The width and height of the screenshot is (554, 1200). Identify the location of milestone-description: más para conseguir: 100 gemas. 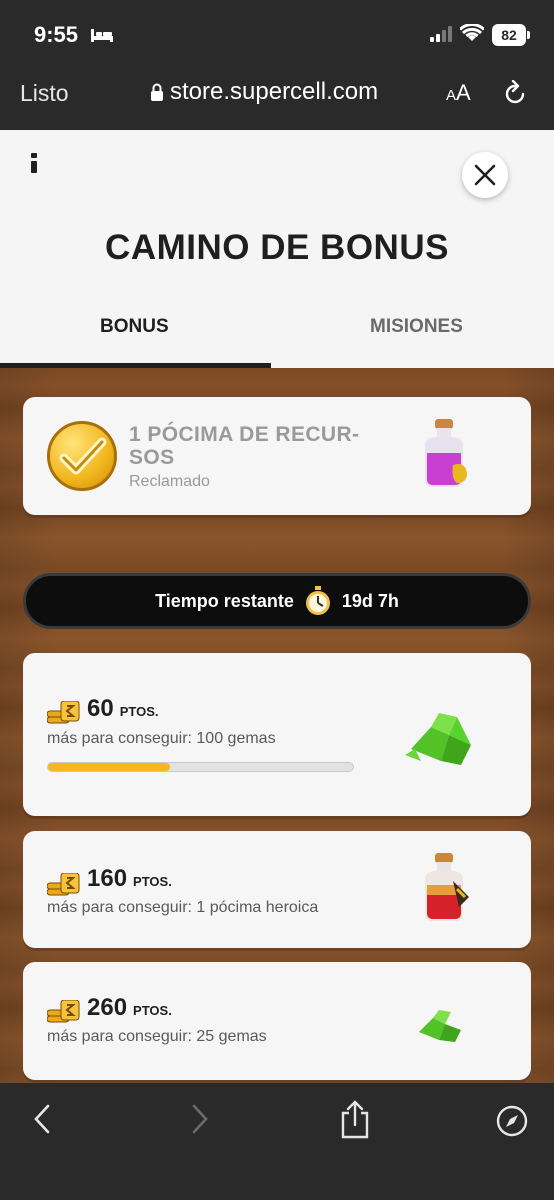
(161, 738).